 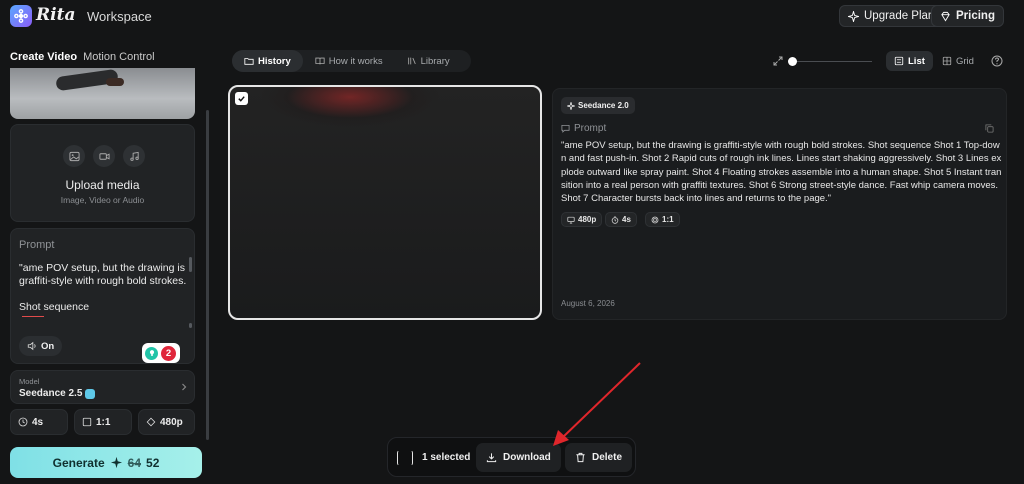 I want to click on delete-button: Delete, so click(x=599, y=457).